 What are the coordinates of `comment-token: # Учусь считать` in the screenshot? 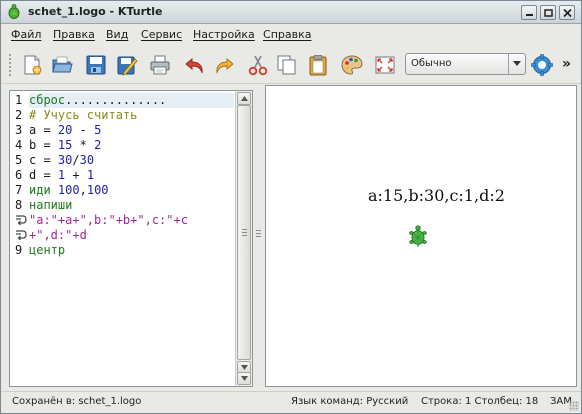 It's located at (83, 115).